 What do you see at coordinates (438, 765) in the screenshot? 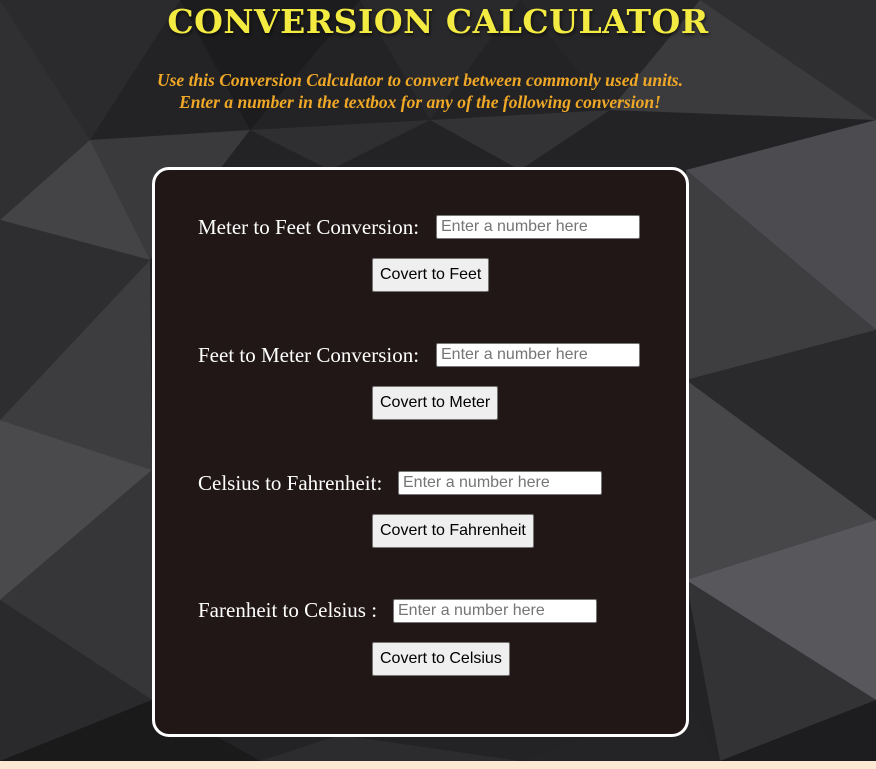
I see `footer-strip` at bounding box center [438, 765].